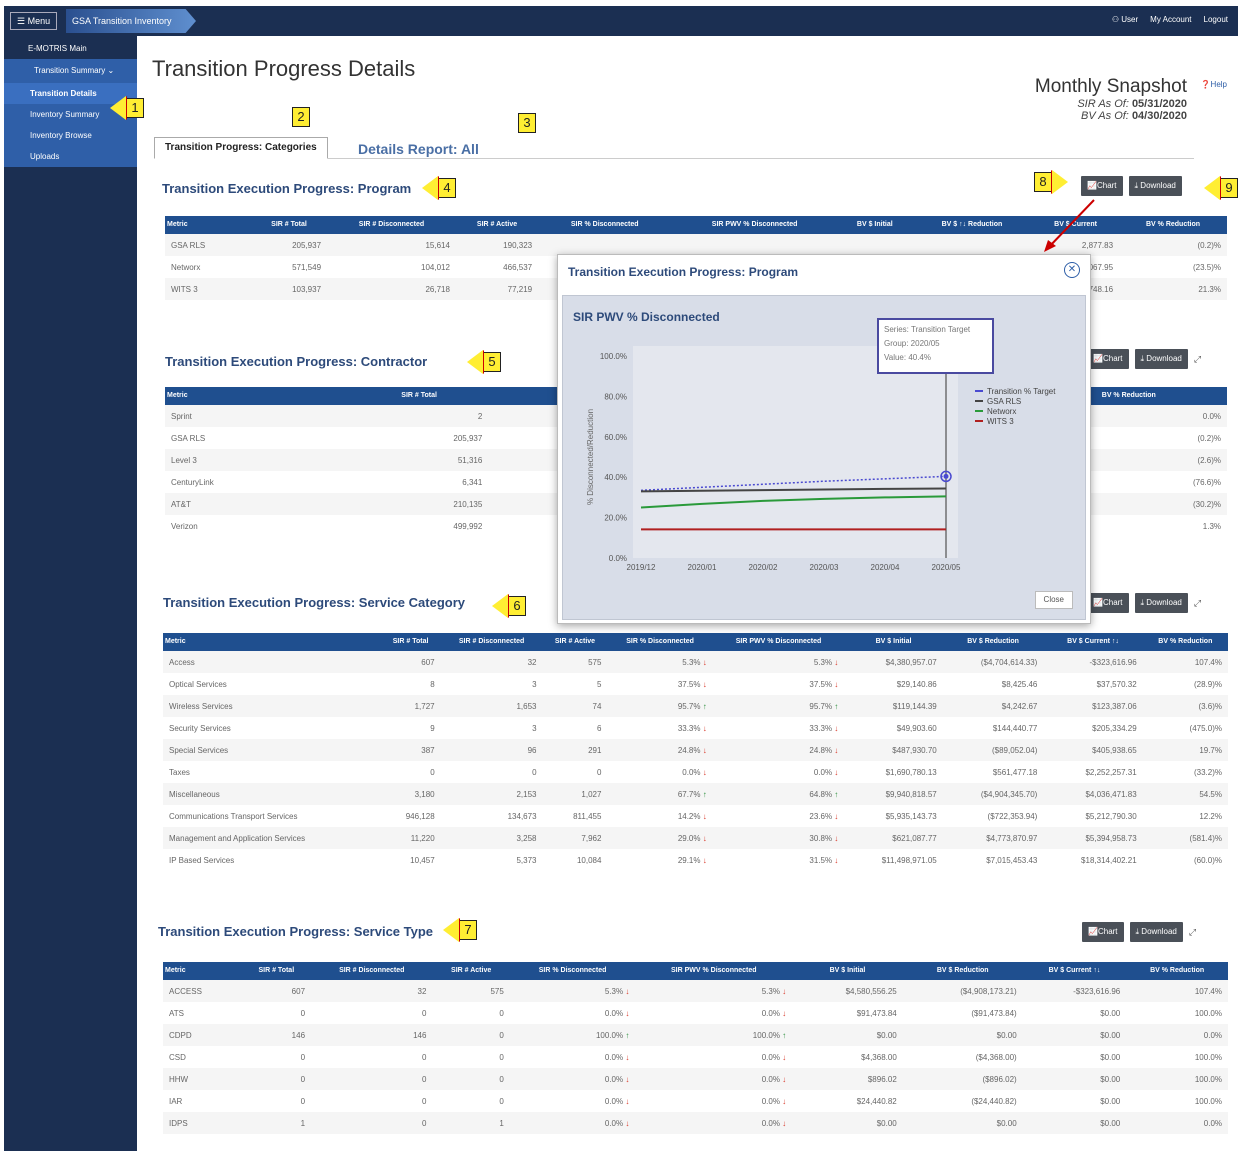  What do you see at coordinates (241, 148) in the screenshot?
I see `tab-categories: Transition Progress: Categories` at bounding box center [241, 148].